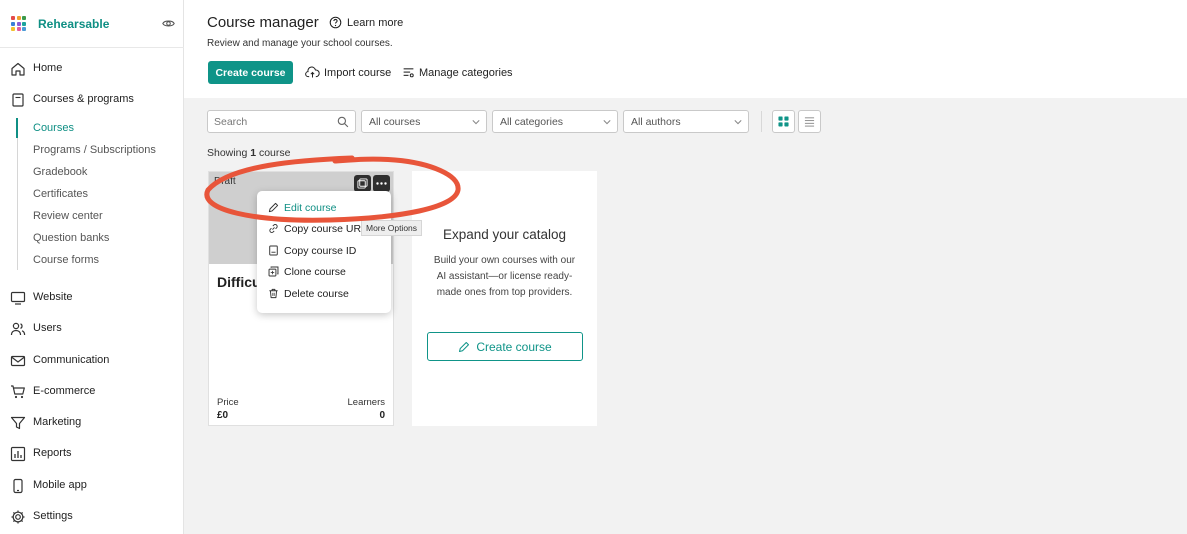 The image size is (1187, 534). Describe the element at coordinates (73, 24) in the screenshot. I see `brand-name: Rehearsable` at that location.